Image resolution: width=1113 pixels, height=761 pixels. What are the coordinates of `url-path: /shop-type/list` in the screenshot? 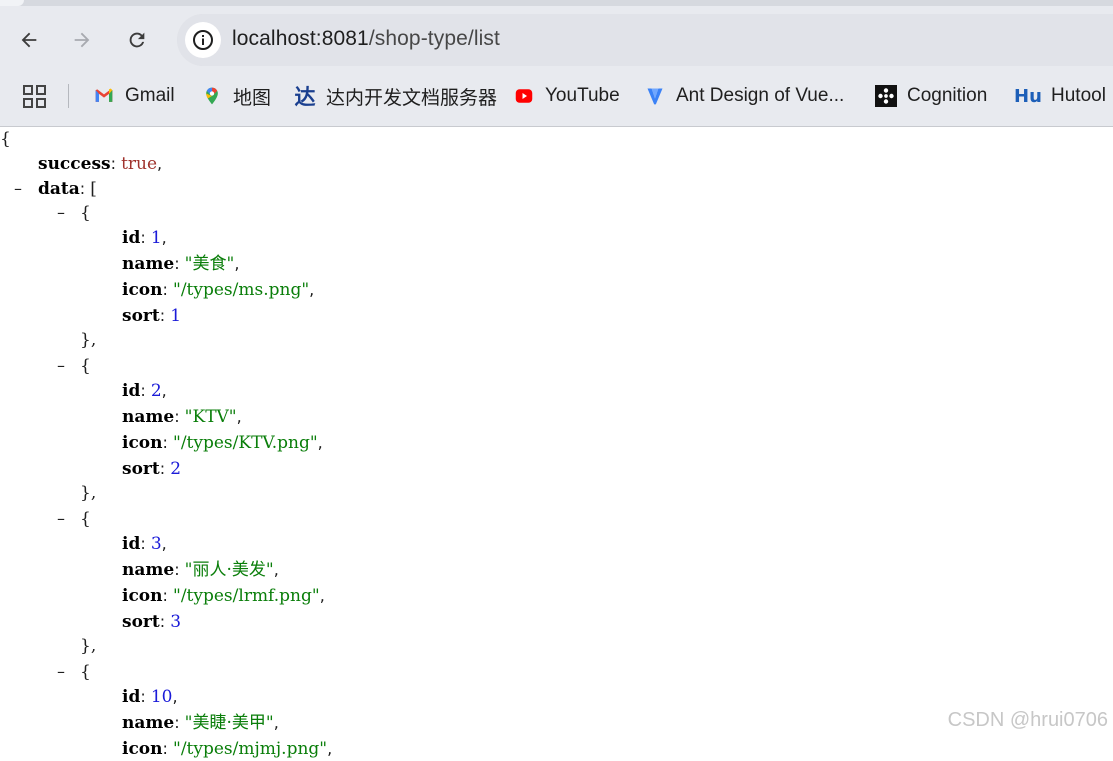 It's located at (434, 38).